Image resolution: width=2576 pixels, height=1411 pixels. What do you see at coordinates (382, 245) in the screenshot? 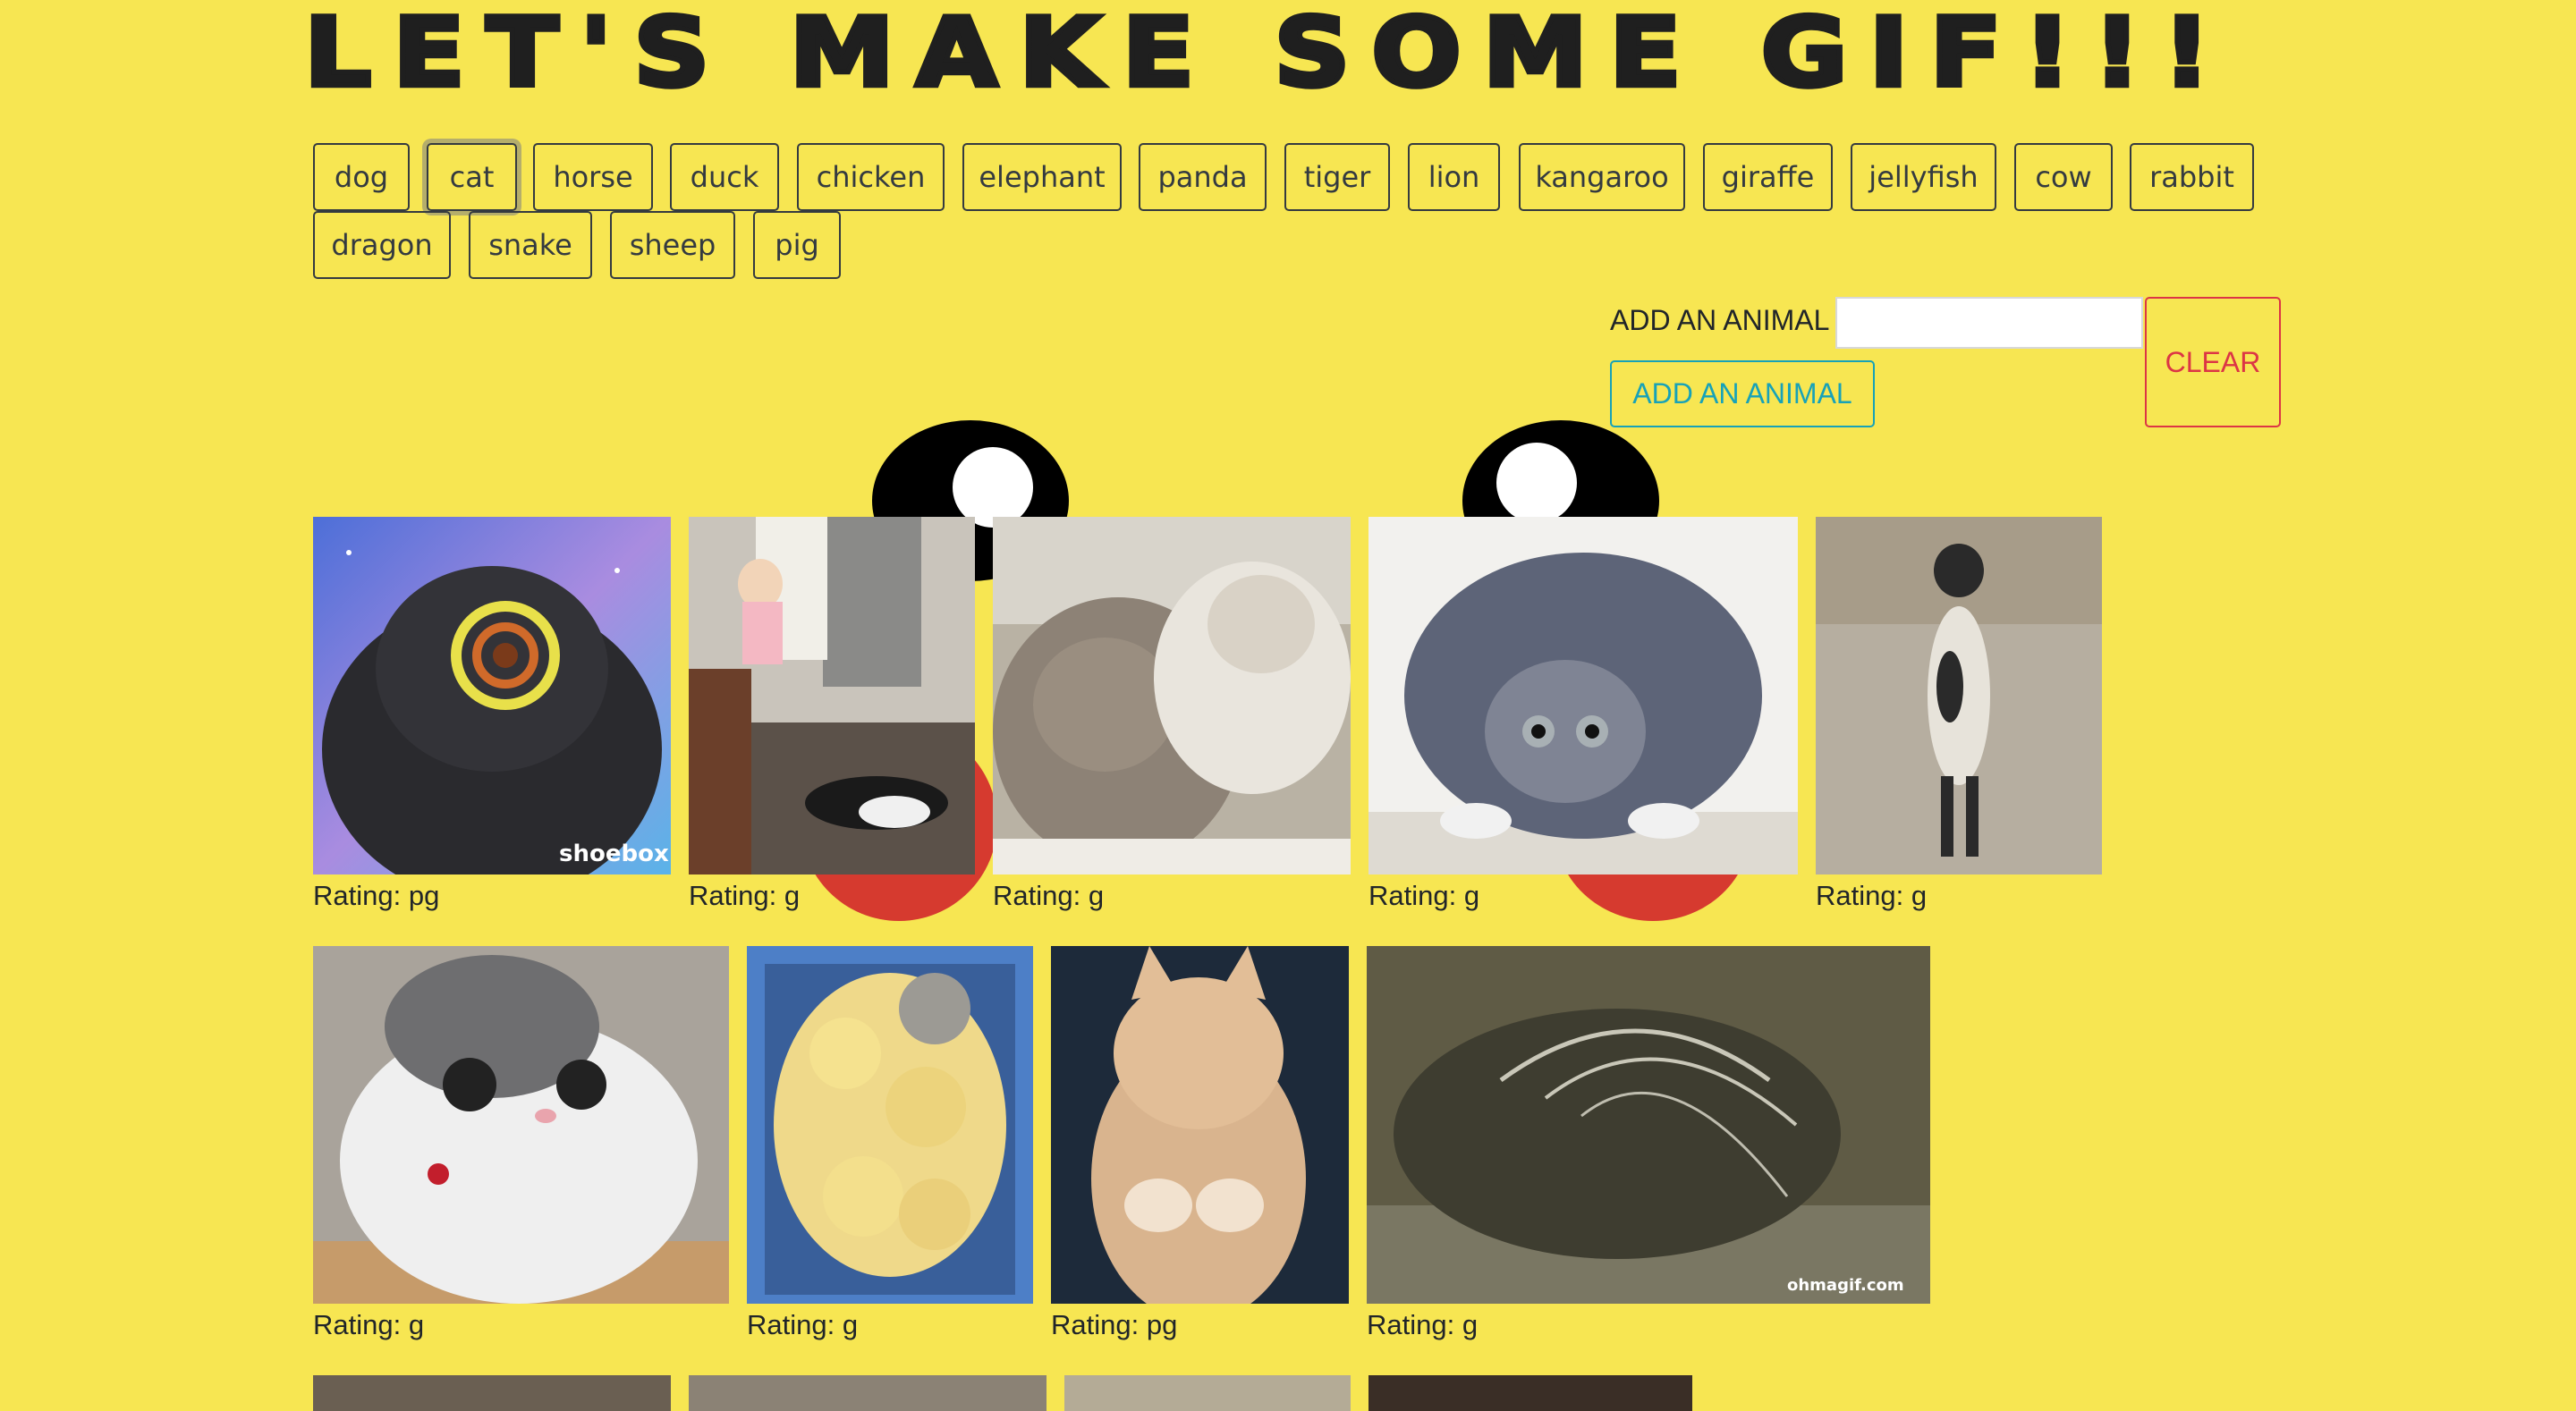
I see `animal-button-dragon: dragon` at bounding box center [382, 245].